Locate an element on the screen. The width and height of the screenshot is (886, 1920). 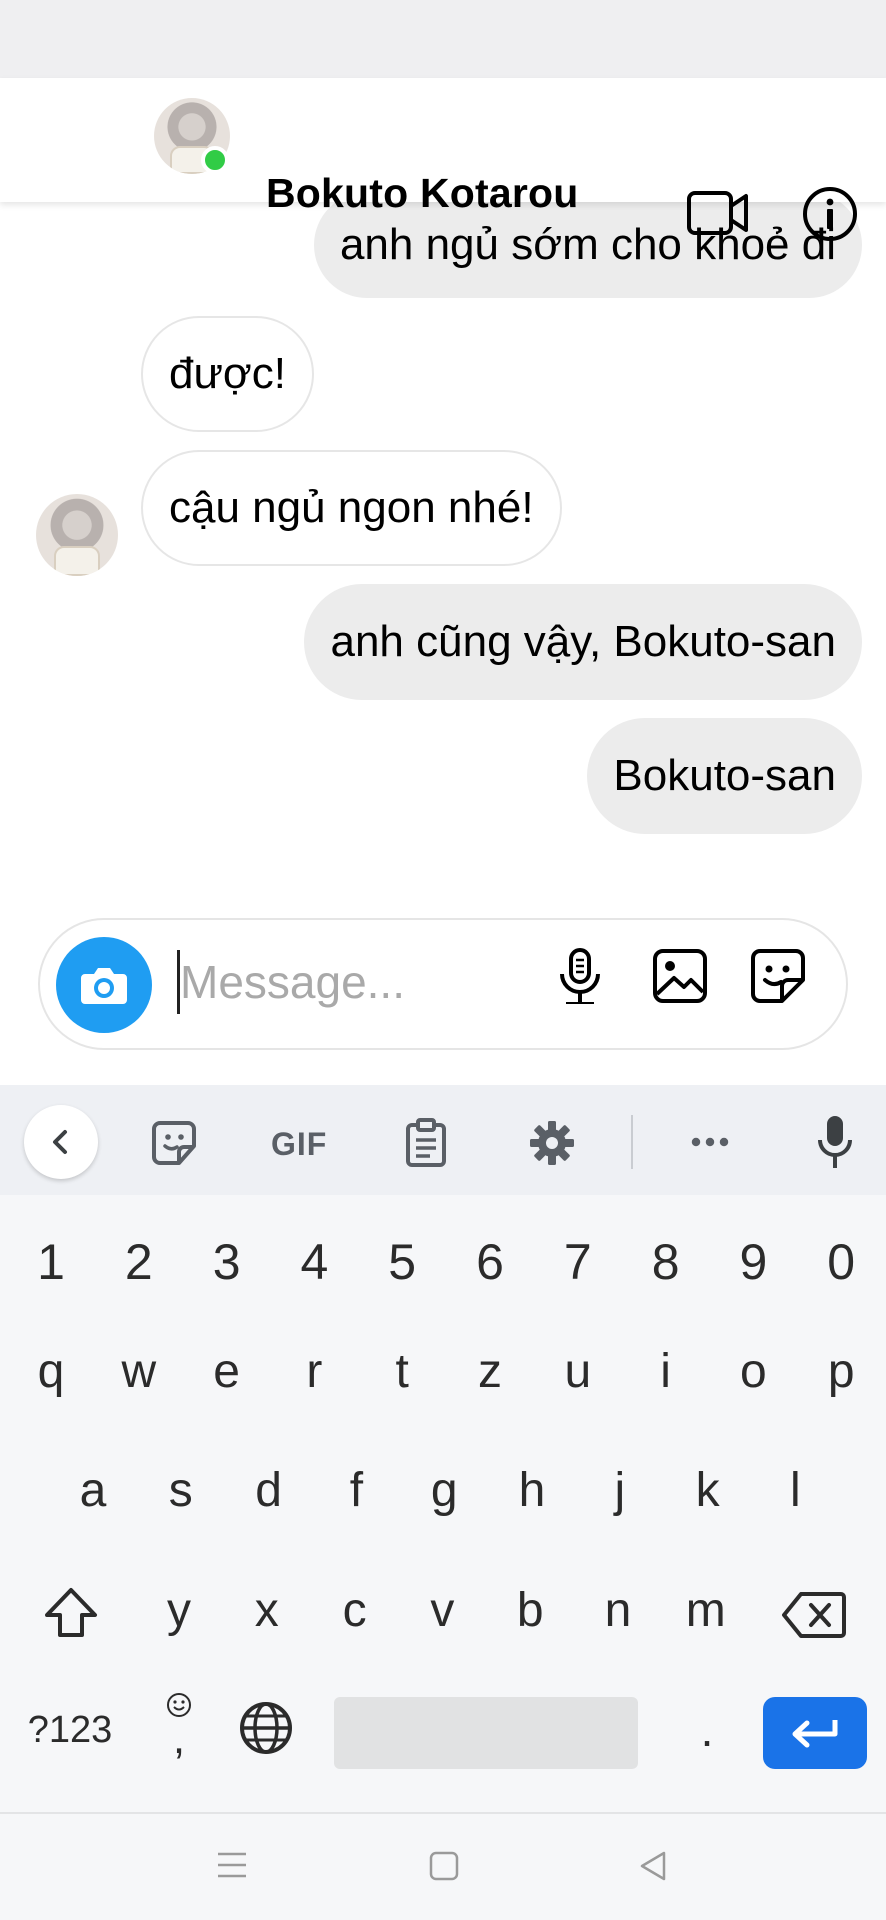
key-u: u is located at coordinates (578, 1371).